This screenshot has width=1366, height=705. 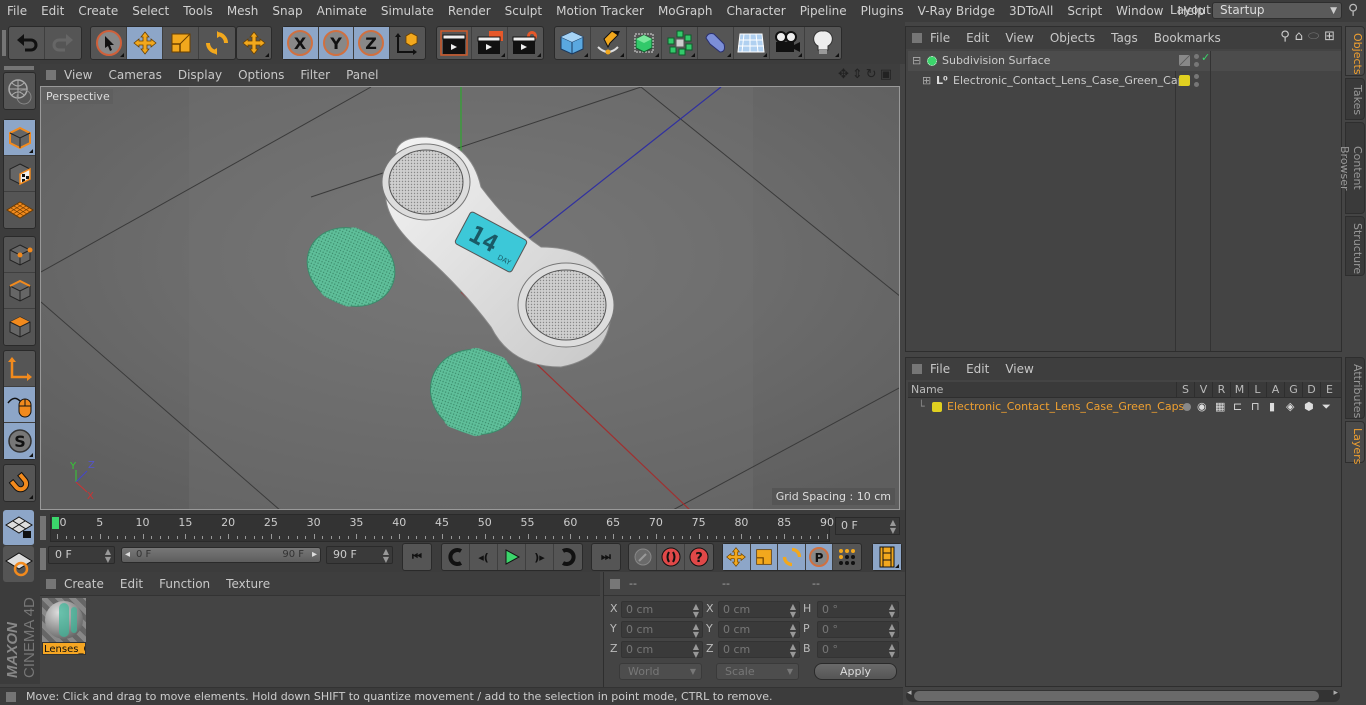 What do you see at coordinates (1202, 407) in the screenshot?
I see `view-eye-icon: ◉` at bounding box center [1202, 407].